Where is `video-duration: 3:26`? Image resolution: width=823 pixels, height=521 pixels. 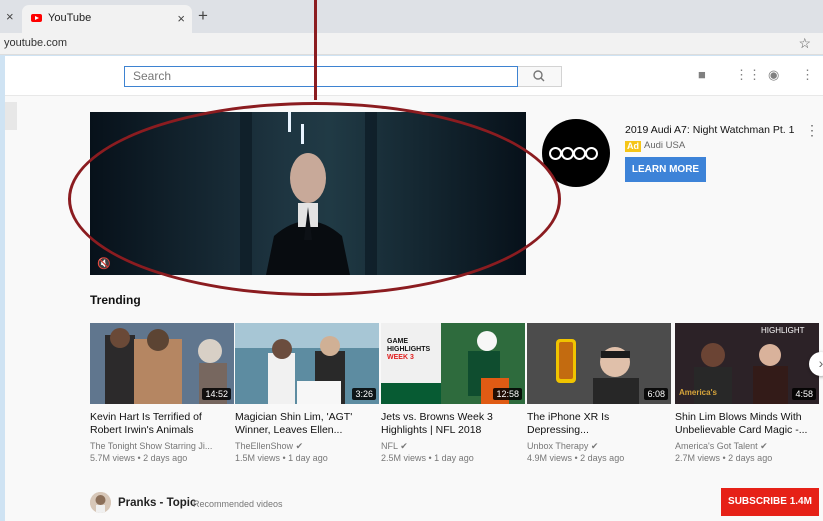 video-duration: 3:26 is located at coordinates (364, 394).